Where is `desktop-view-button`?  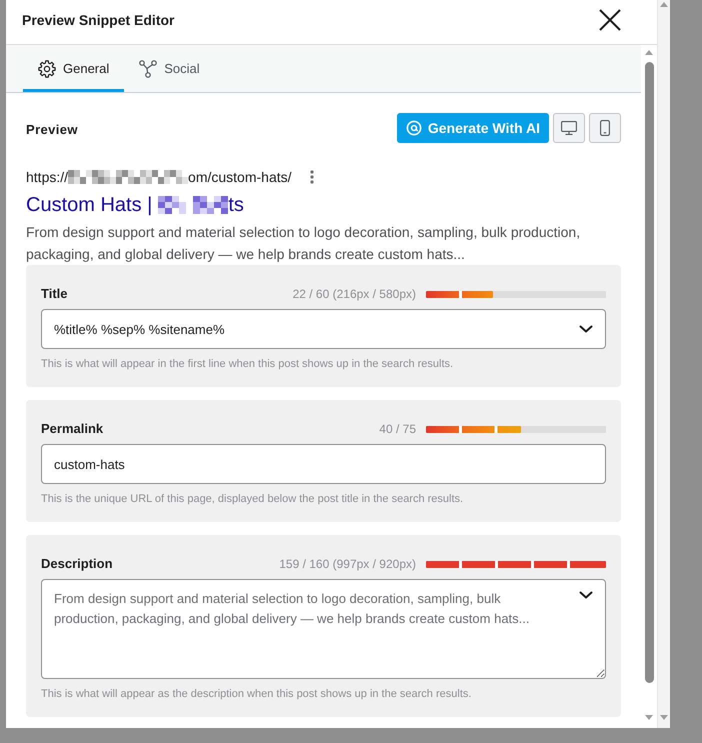 desktop-view-button is located at coordinates (569, 128).